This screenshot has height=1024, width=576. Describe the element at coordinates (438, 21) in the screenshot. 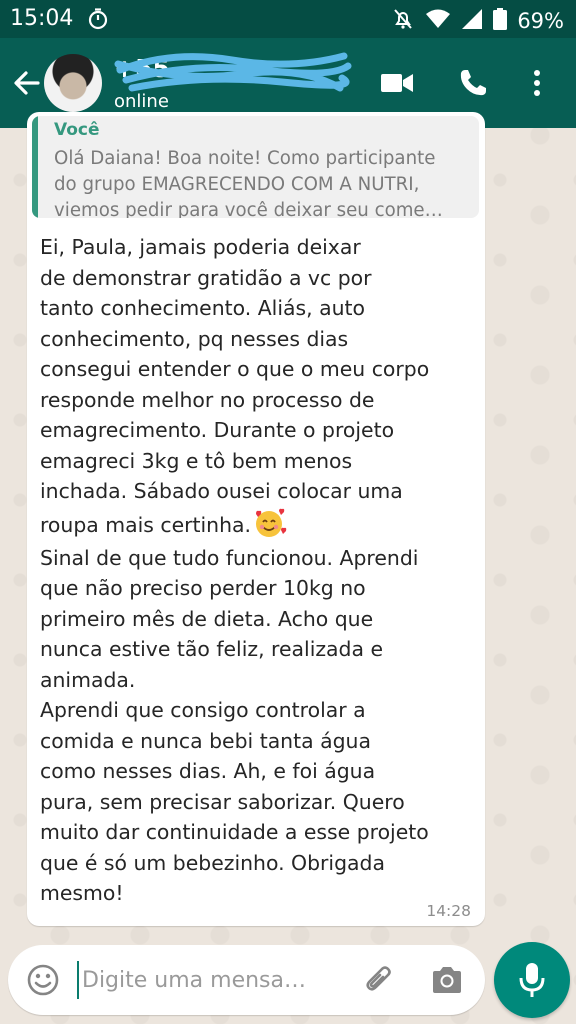

I see `wifi-icon` at that location.